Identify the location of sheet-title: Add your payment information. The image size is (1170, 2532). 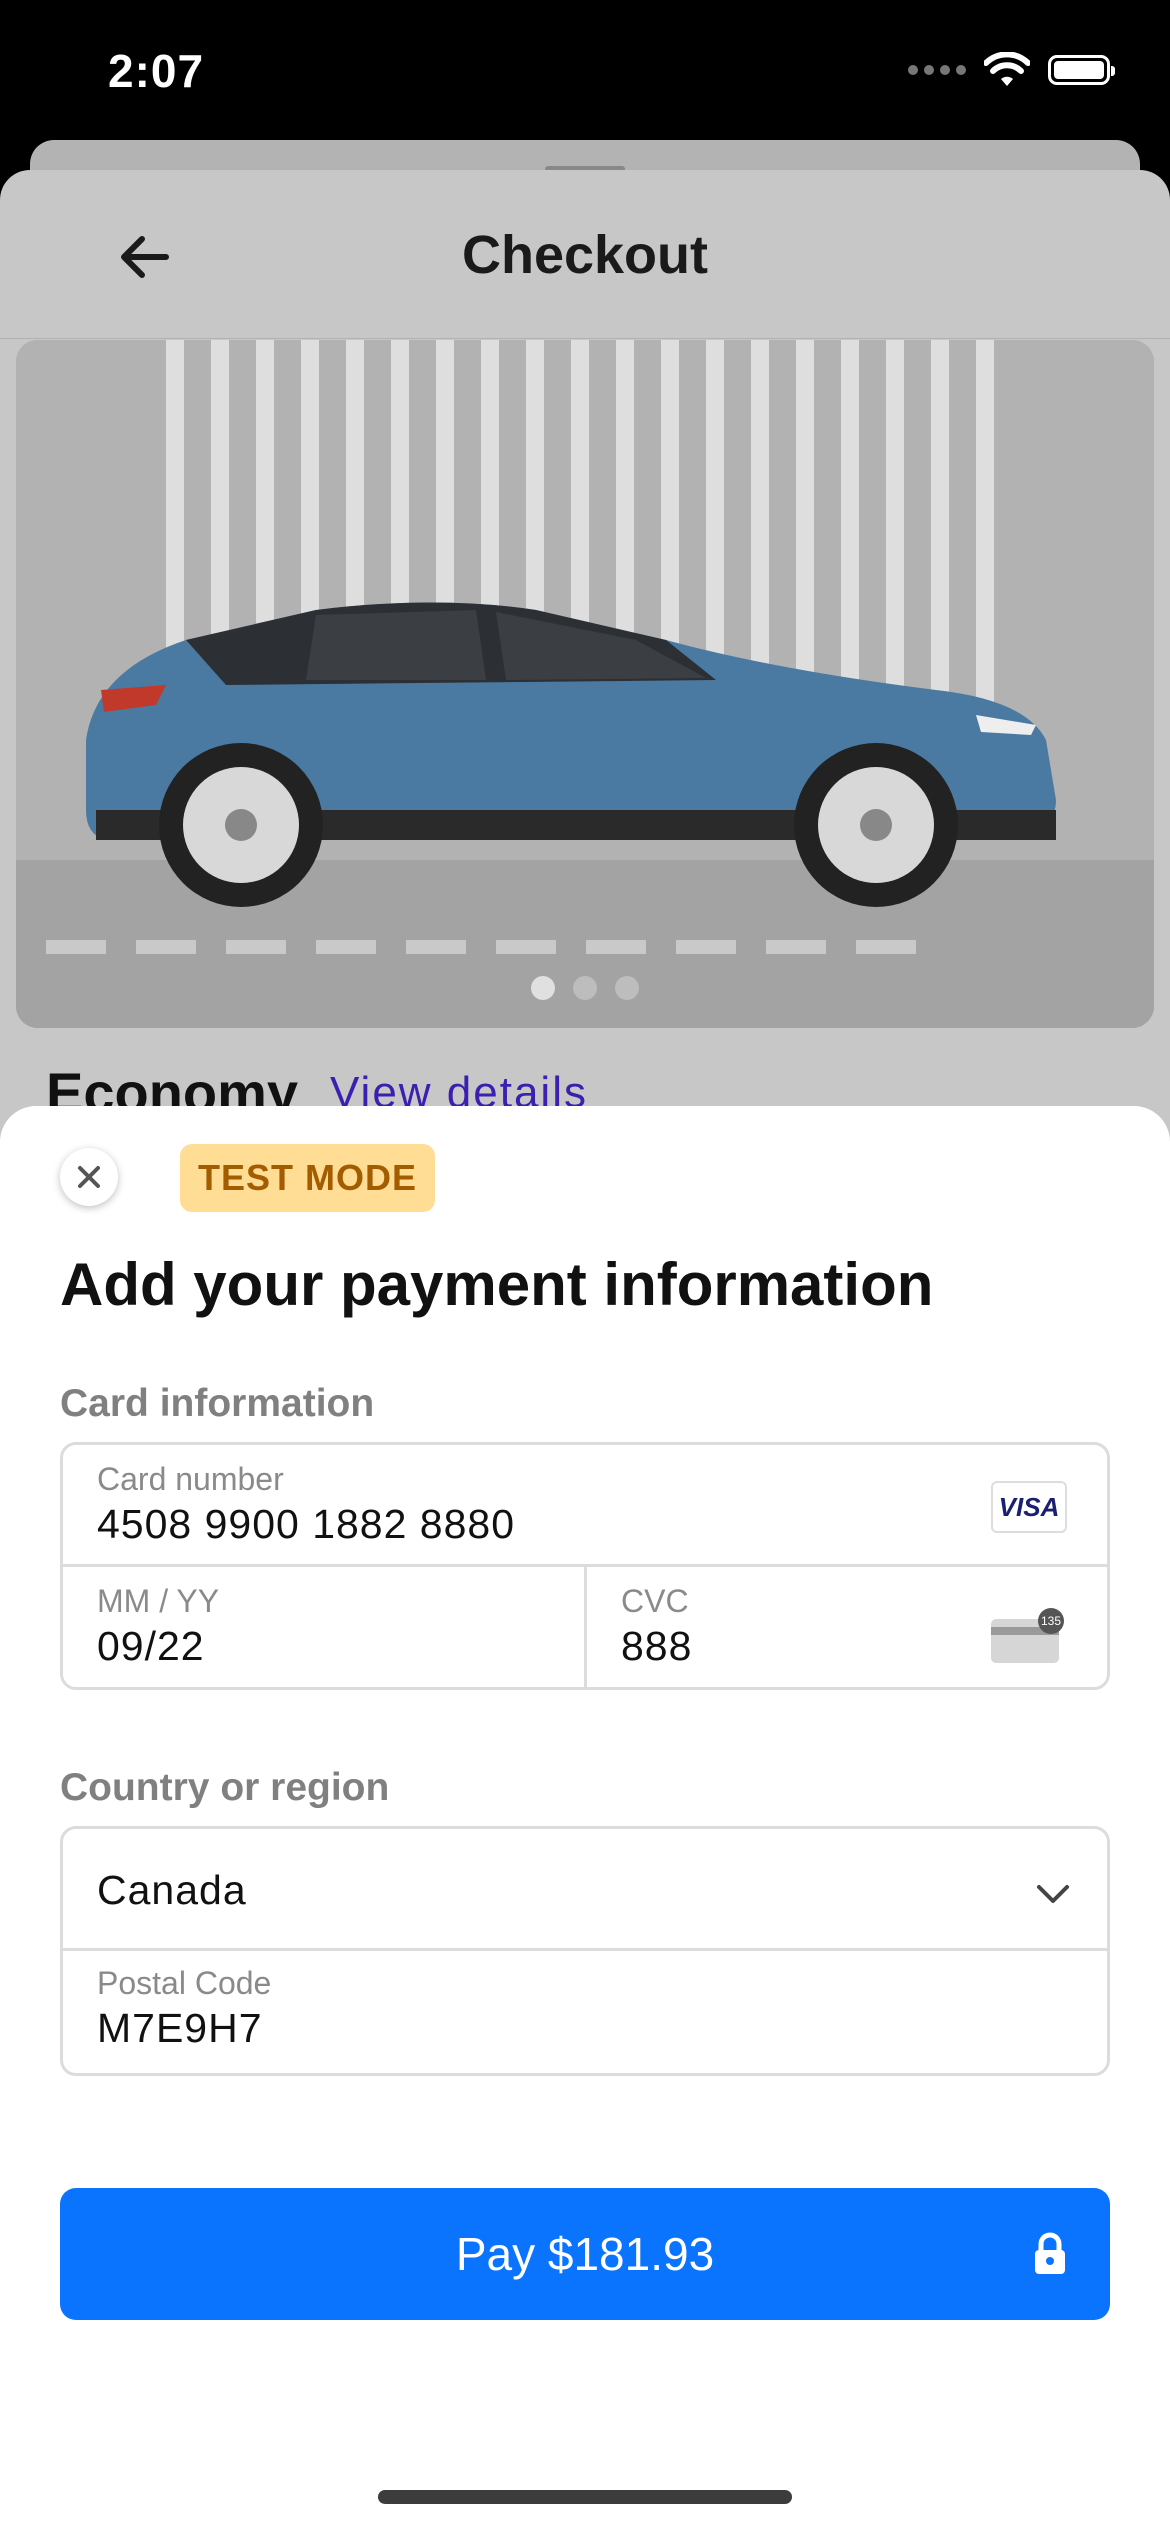
(497, 1284).